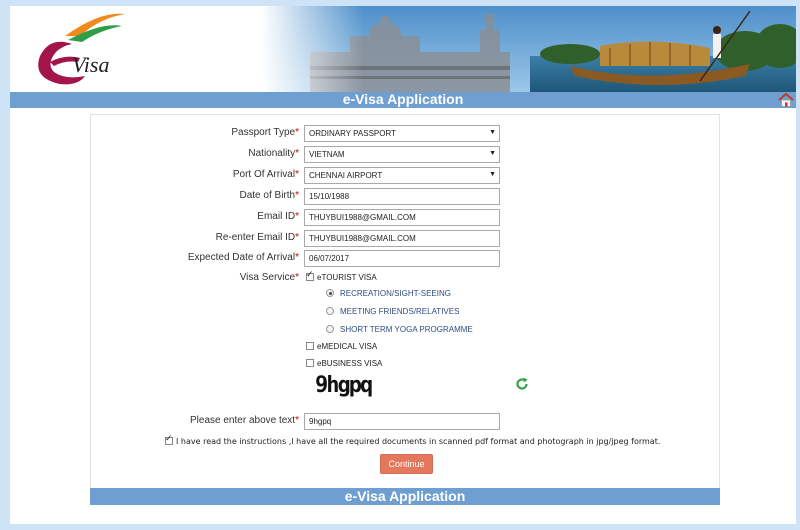  I want to click on title-bar: e-Visa Application, so click(403, 99).